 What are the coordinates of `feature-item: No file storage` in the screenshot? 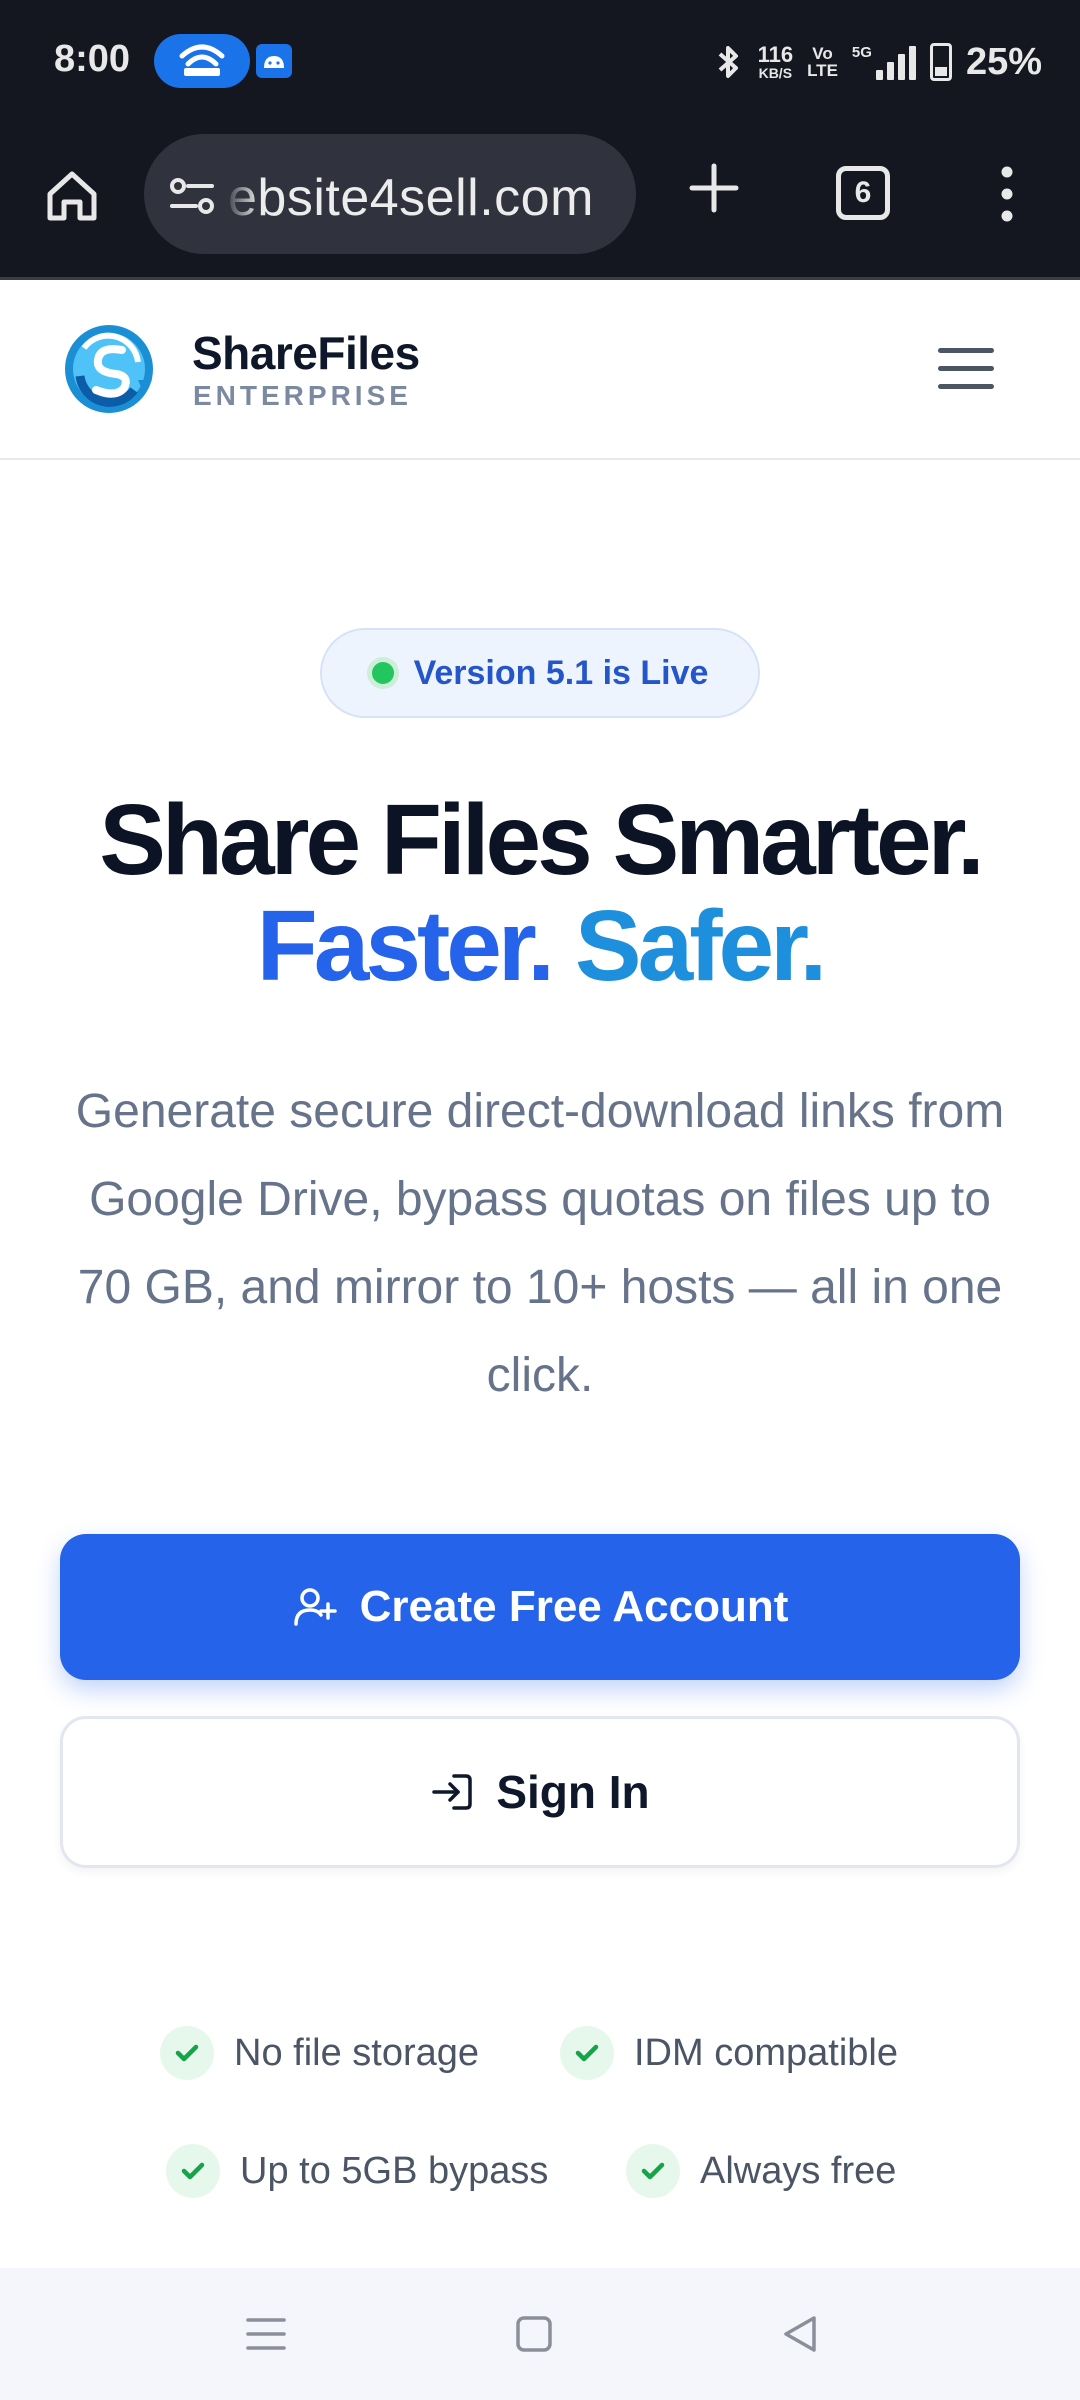 It's located at (319, 2053).